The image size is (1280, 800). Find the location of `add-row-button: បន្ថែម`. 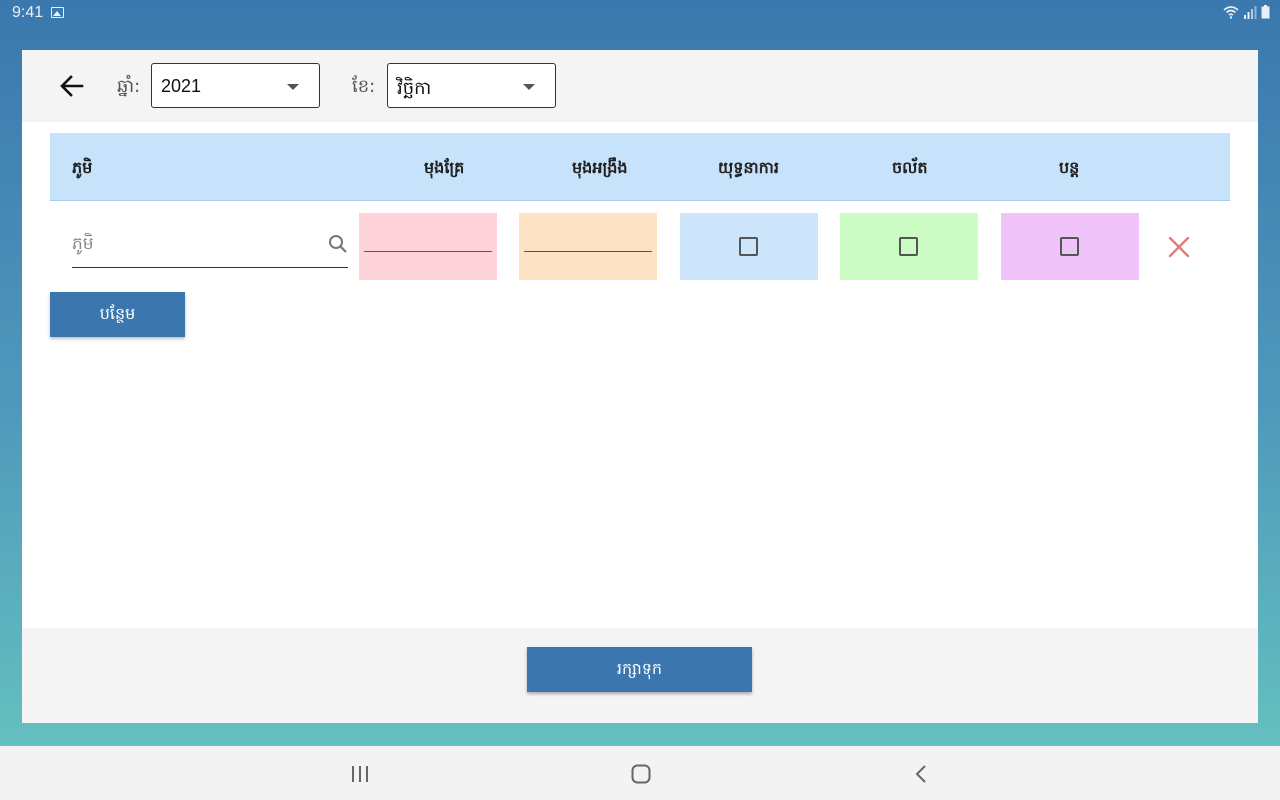

add-row-button: បន្ថែម is located at coordinates (117, 314).